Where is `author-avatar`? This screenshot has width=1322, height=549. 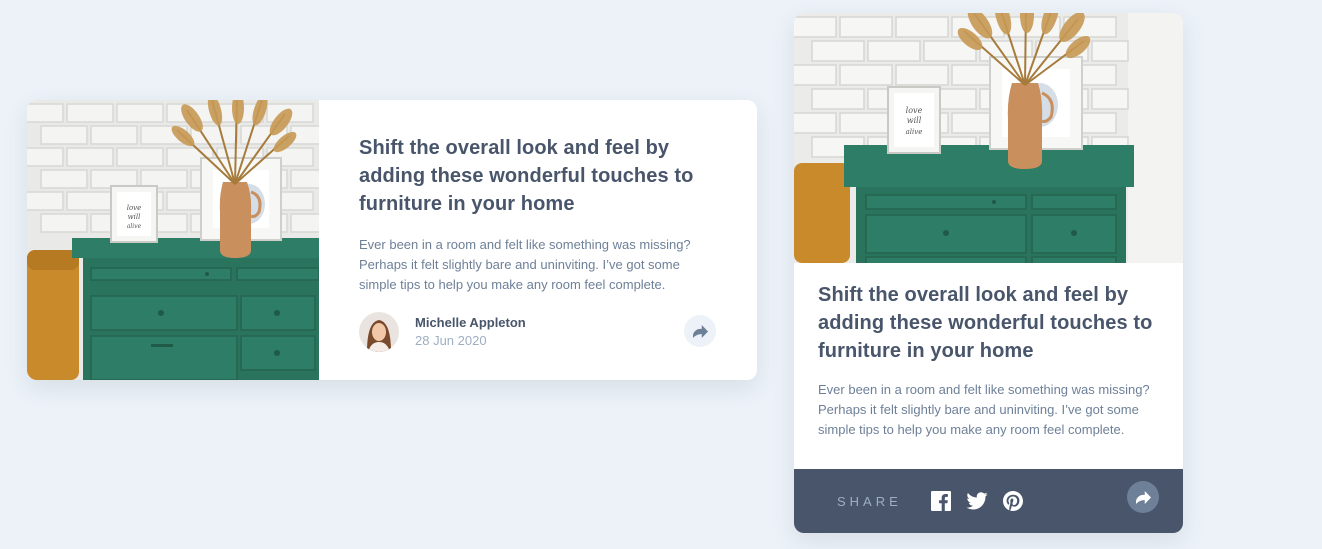
author-avatar is located at coordinates (379, 332).